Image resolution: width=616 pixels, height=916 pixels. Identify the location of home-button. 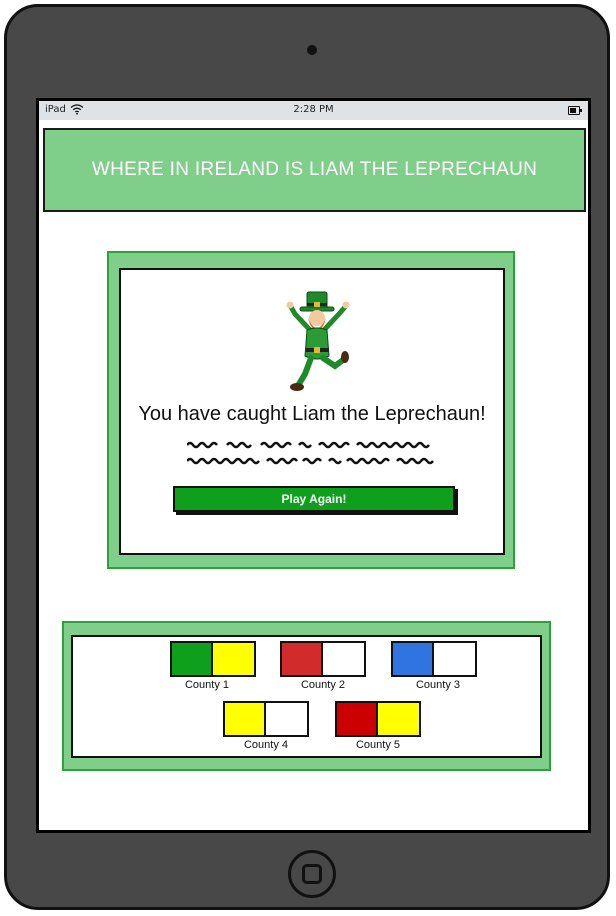
(312, 874).